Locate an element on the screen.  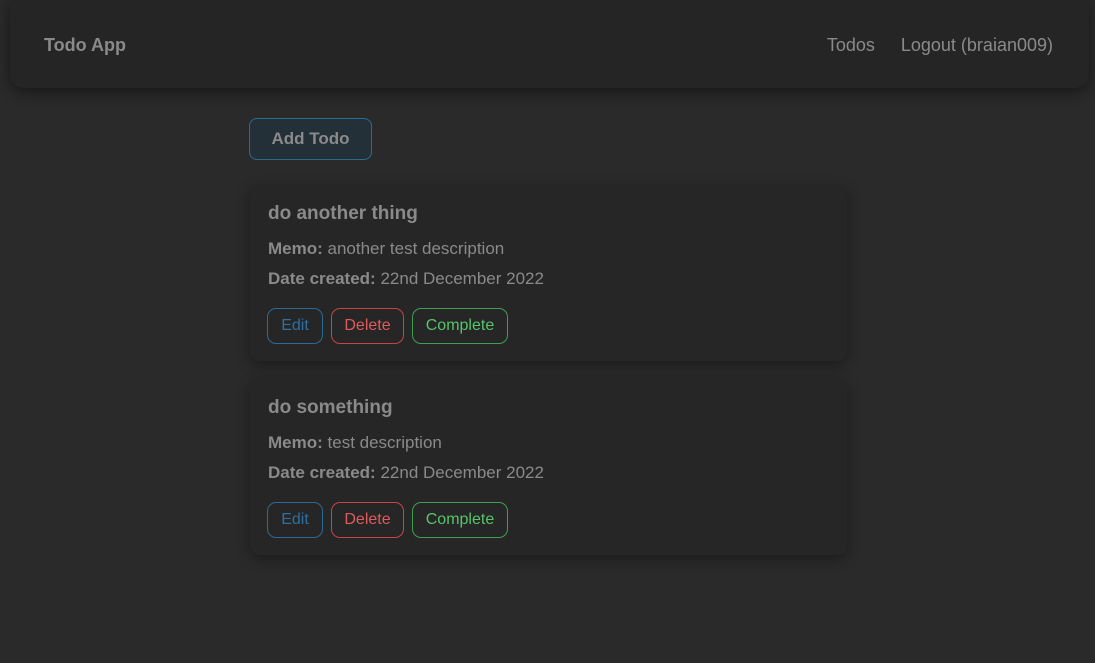
todo-memo: Memo: another test description is located at coordinates (386, 249).